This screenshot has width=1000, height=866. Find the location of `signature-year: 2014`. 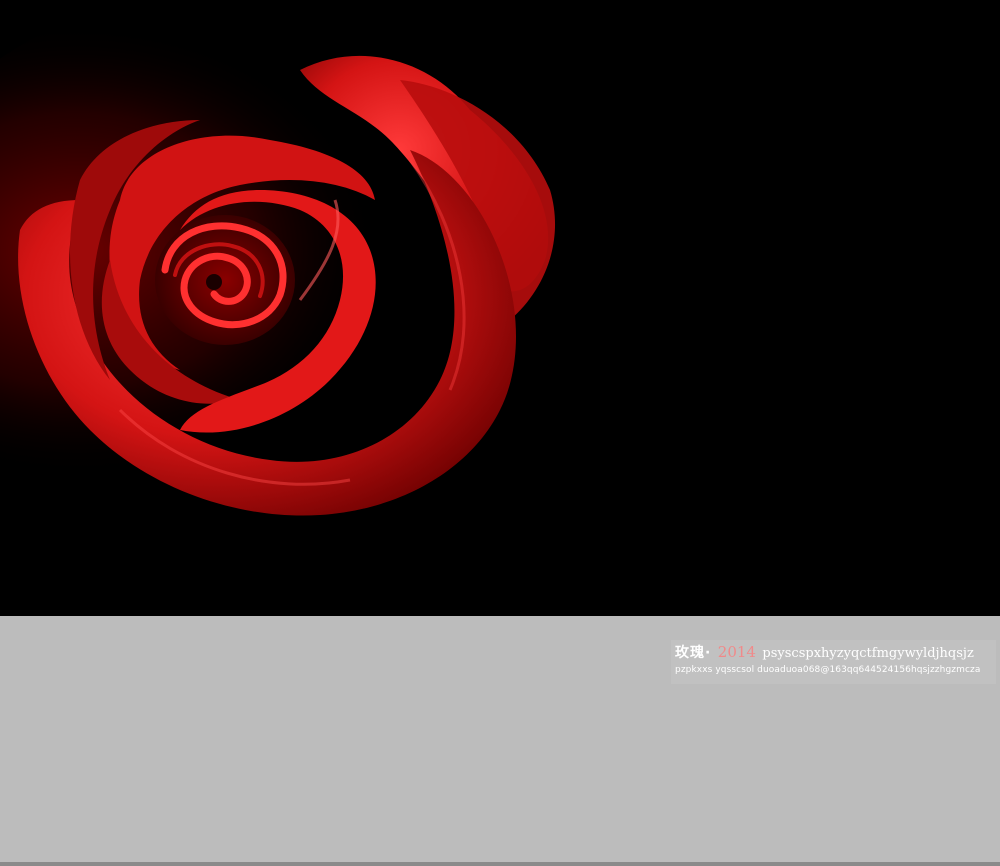

signature-year: 2014 is located at coordinates (736, 652).